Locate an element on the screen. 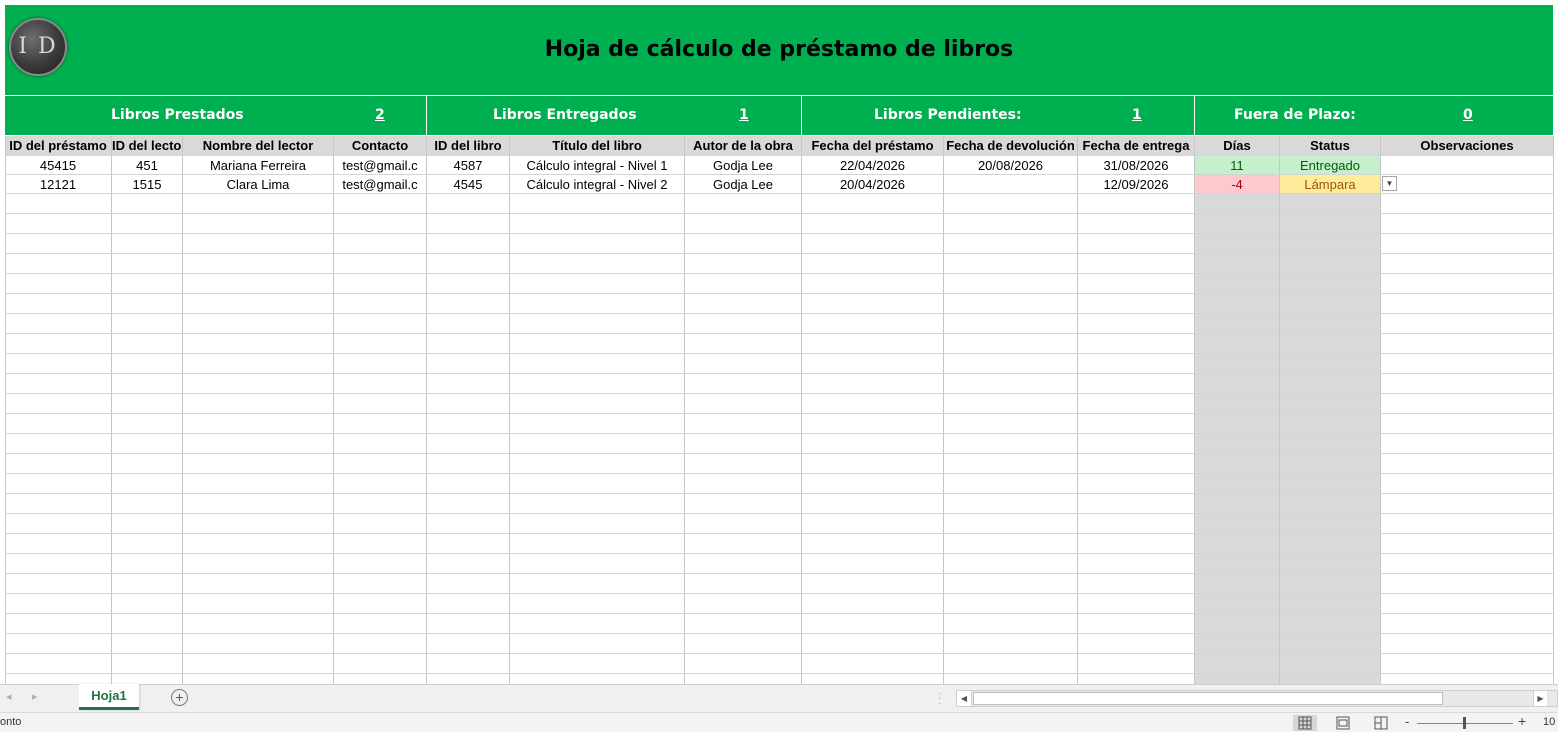 Image resolution: width=1558 pixels, height=732 pixels. scrollbar-thumb is located at coordinates (1208, 698).